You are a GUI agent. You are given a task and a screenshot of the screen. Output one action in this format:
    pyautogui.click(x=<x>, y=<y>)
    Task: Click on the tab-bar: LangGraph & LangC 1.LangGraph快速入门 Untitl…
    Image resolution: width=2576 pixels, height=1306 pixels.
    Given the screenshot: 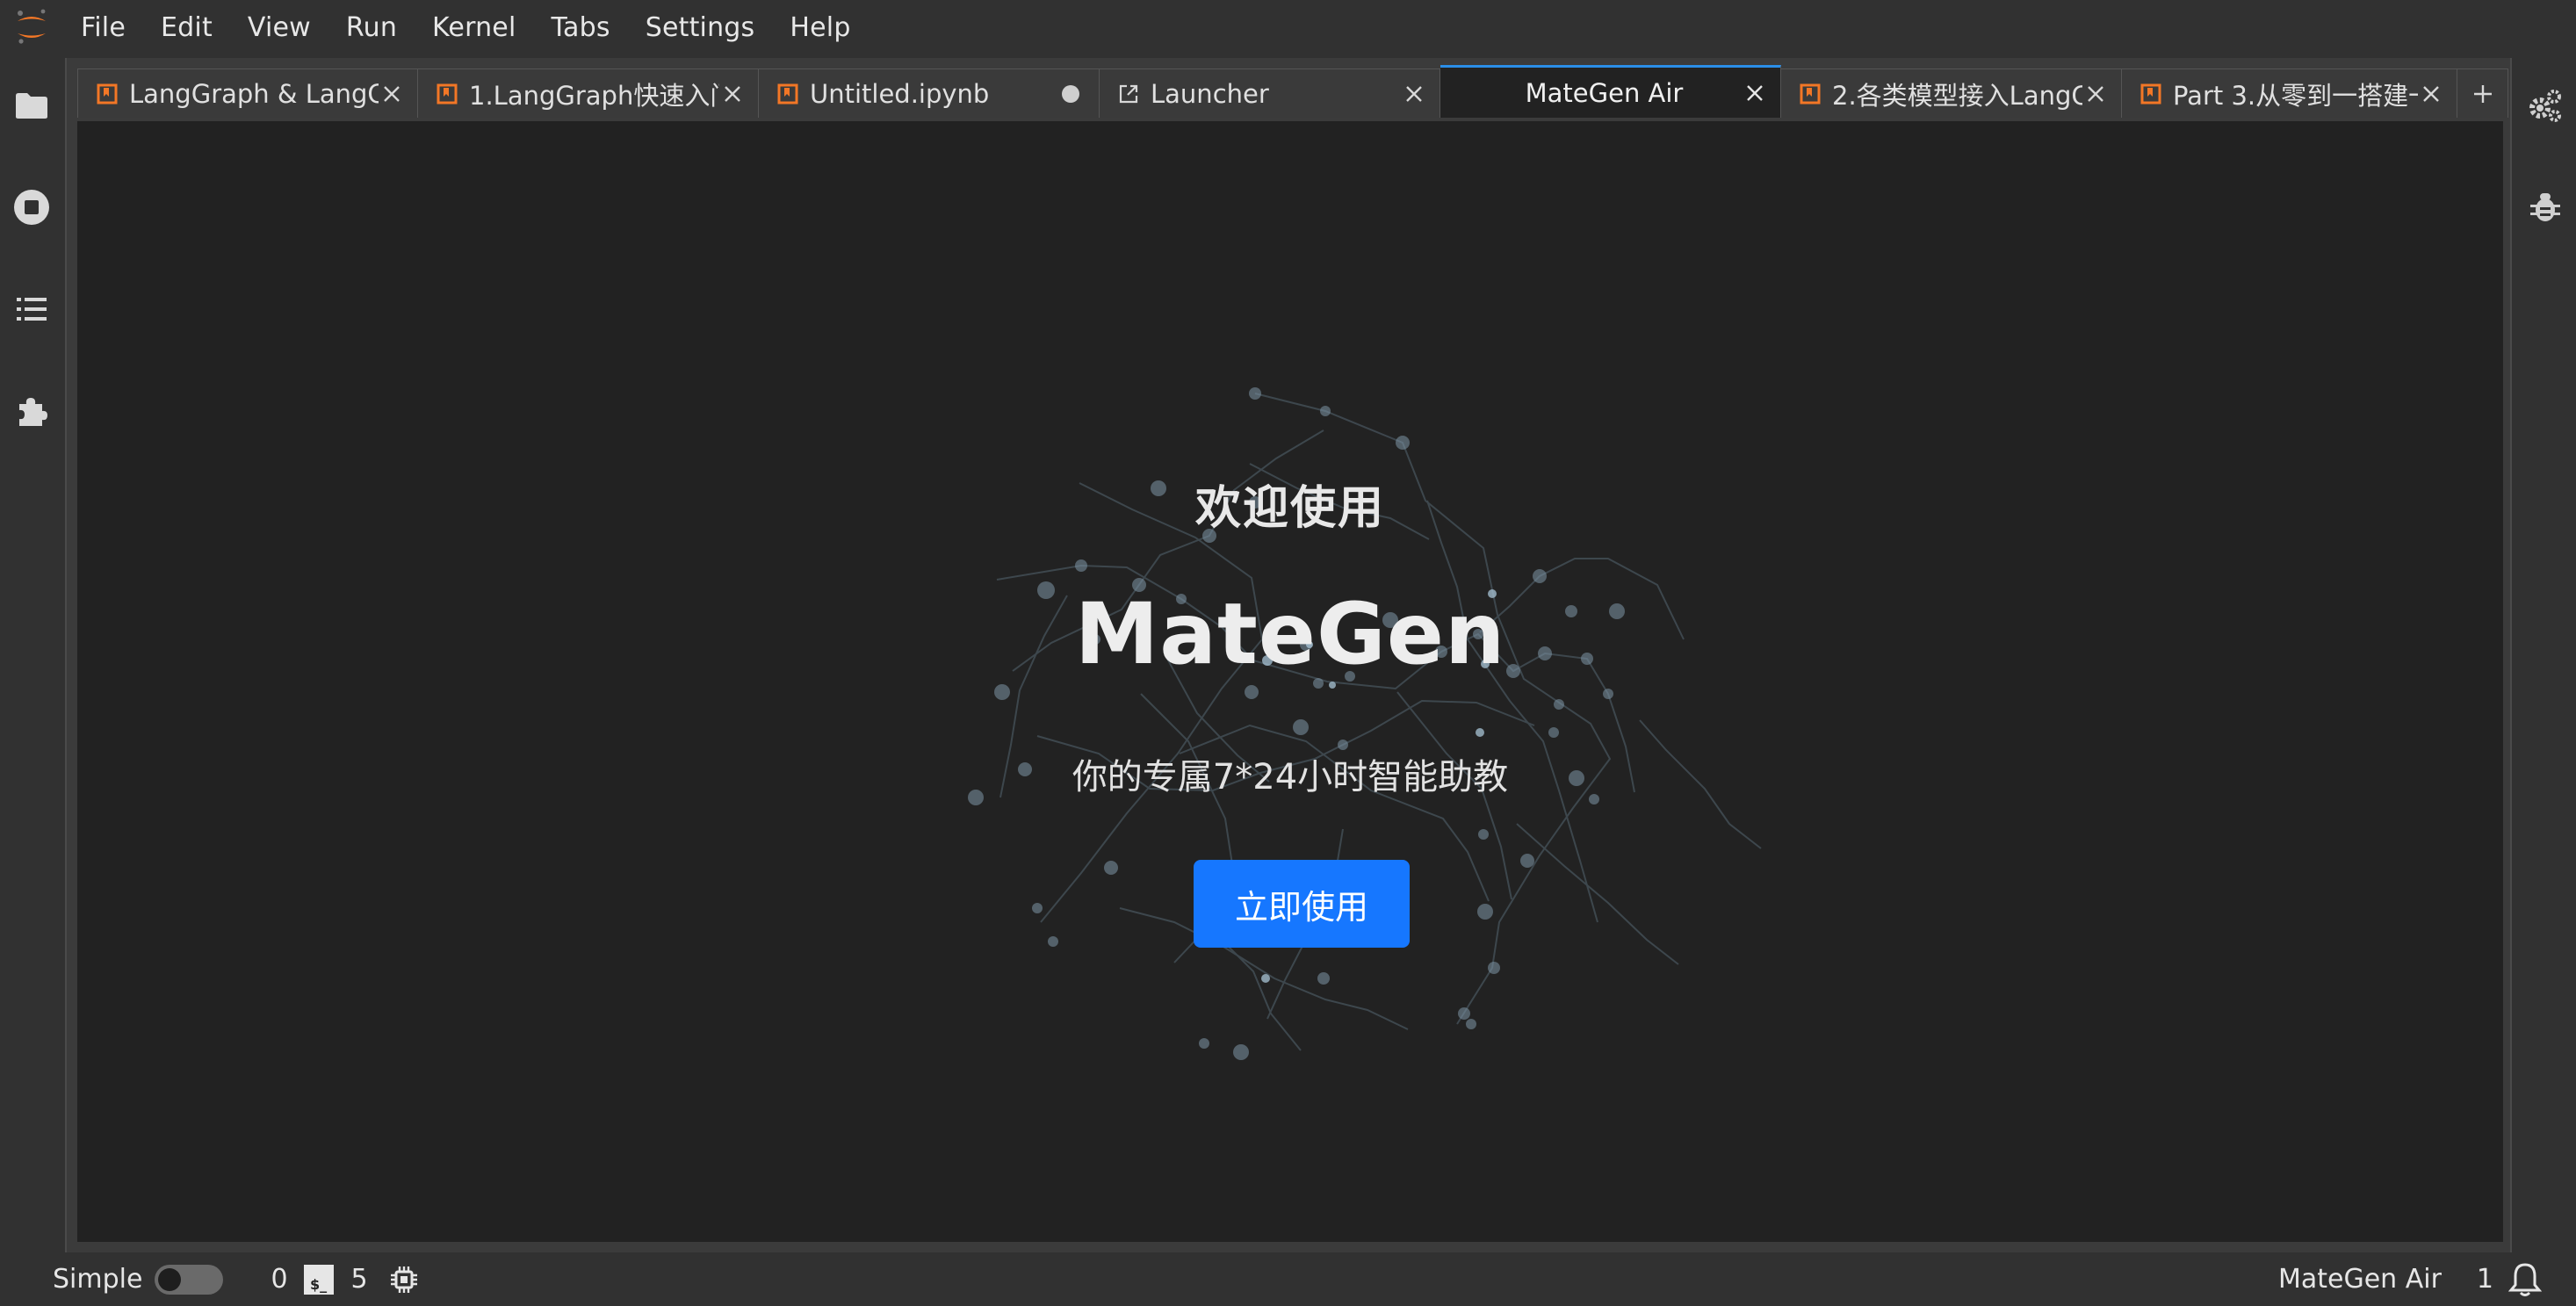 What is the action you would take?
    pyautogui.click(x=1324, y=93)
    